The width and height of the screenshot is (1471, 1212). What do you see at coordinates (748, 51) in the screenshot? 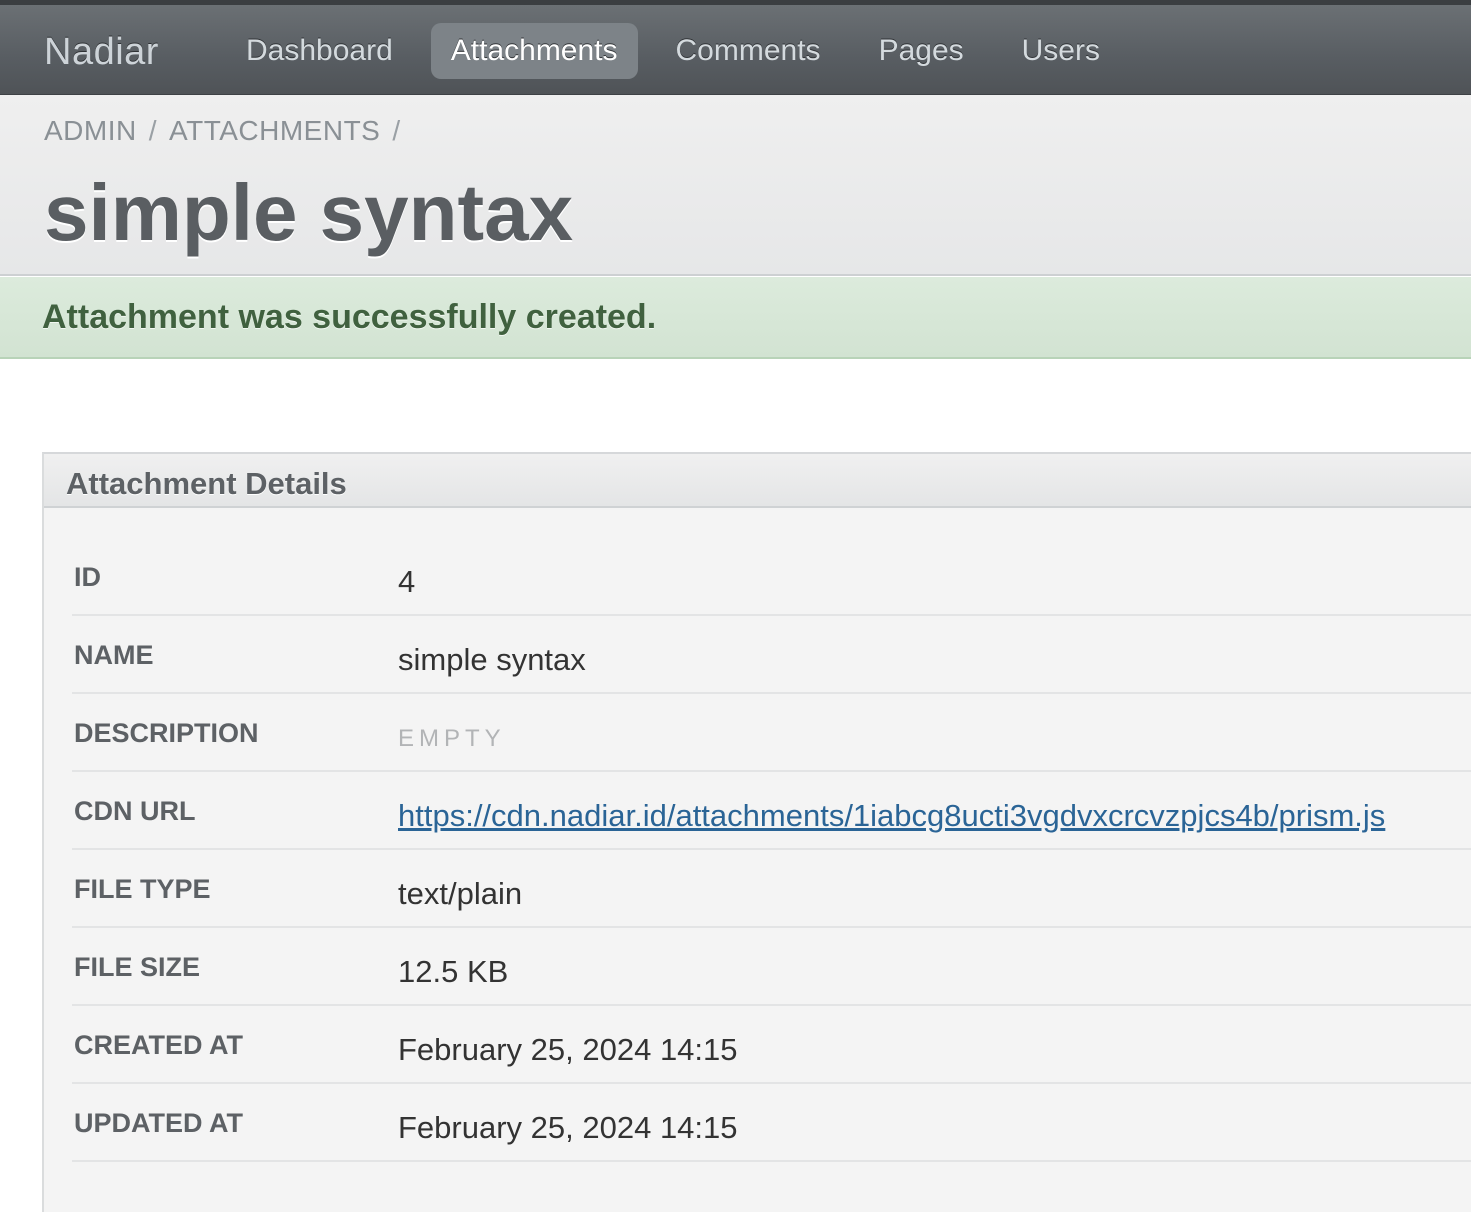
I see `nav-item-comments: Comments` at bounding box center [748, 51].